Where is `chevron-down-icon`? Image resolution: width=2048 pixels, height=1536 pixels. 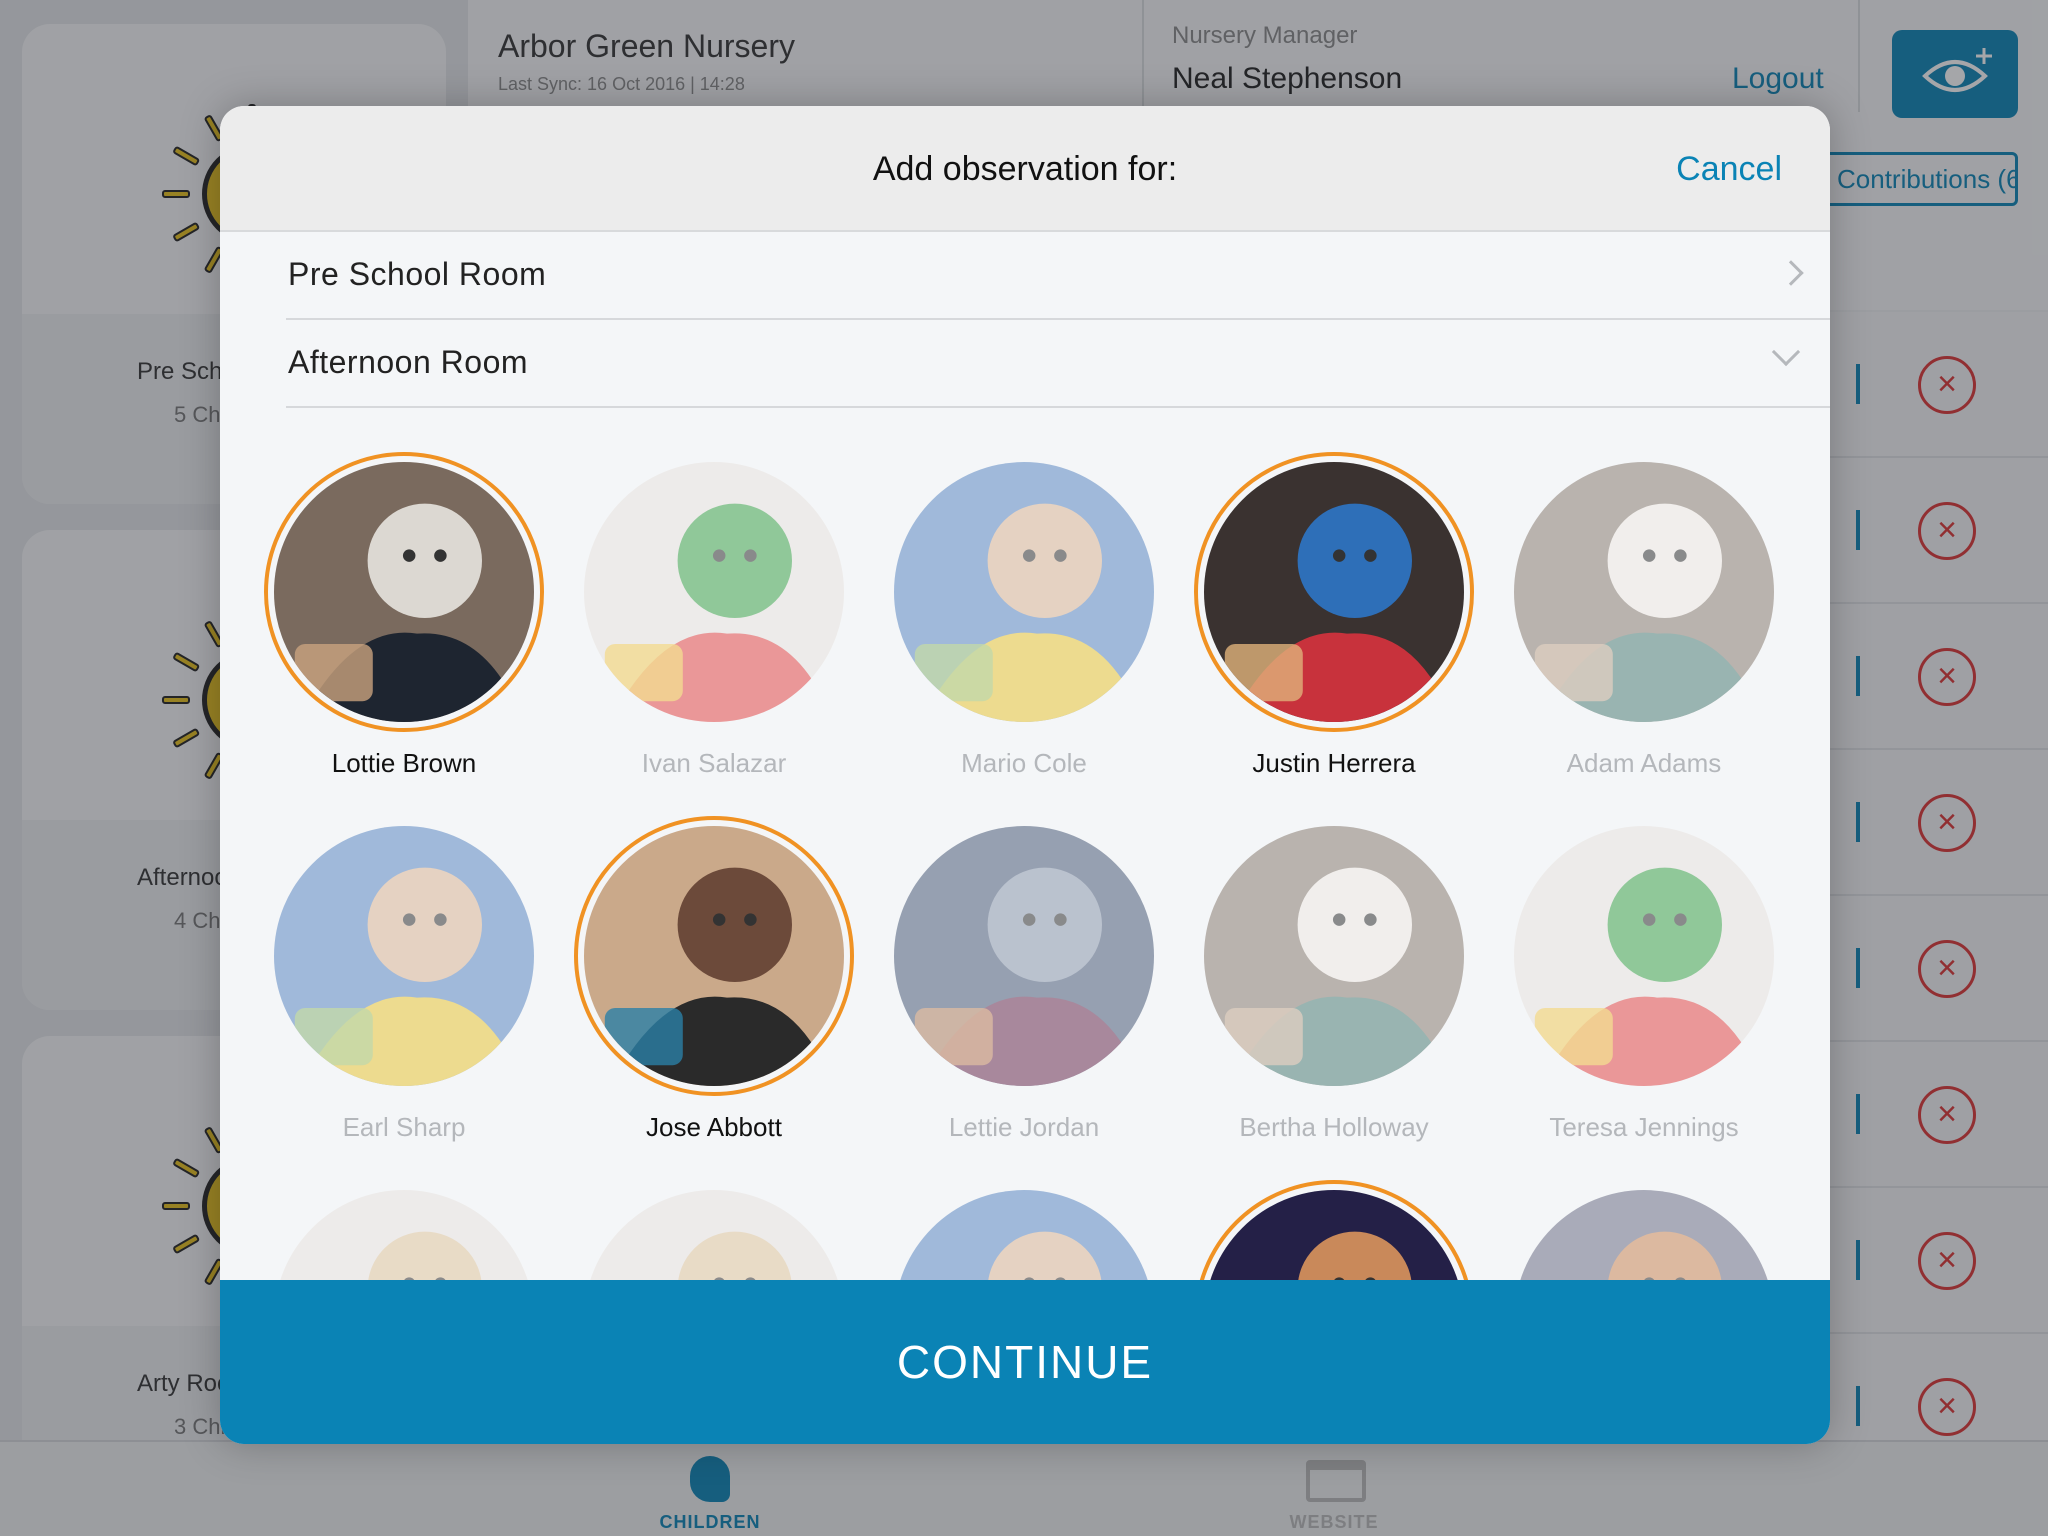
chevron-down-icon is located at coordinates (1786, 352).